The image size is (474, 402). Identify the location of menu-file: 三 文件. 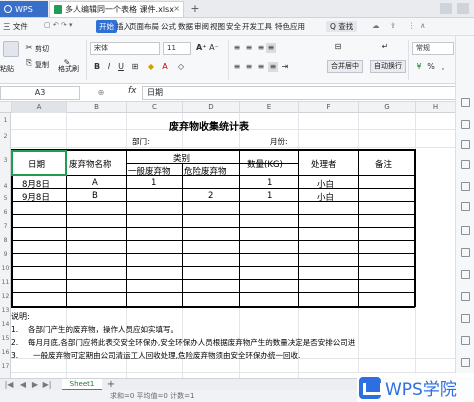
(15, 26).